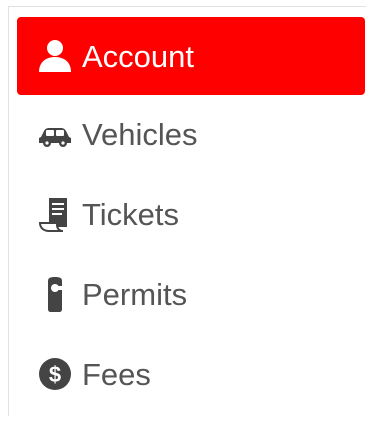 The height and width of the screenshot is (421, 366). What do you see at coordinates (8, 211) in the screenshot?
I see `nav-left-border` at bounding box center [8, 211].